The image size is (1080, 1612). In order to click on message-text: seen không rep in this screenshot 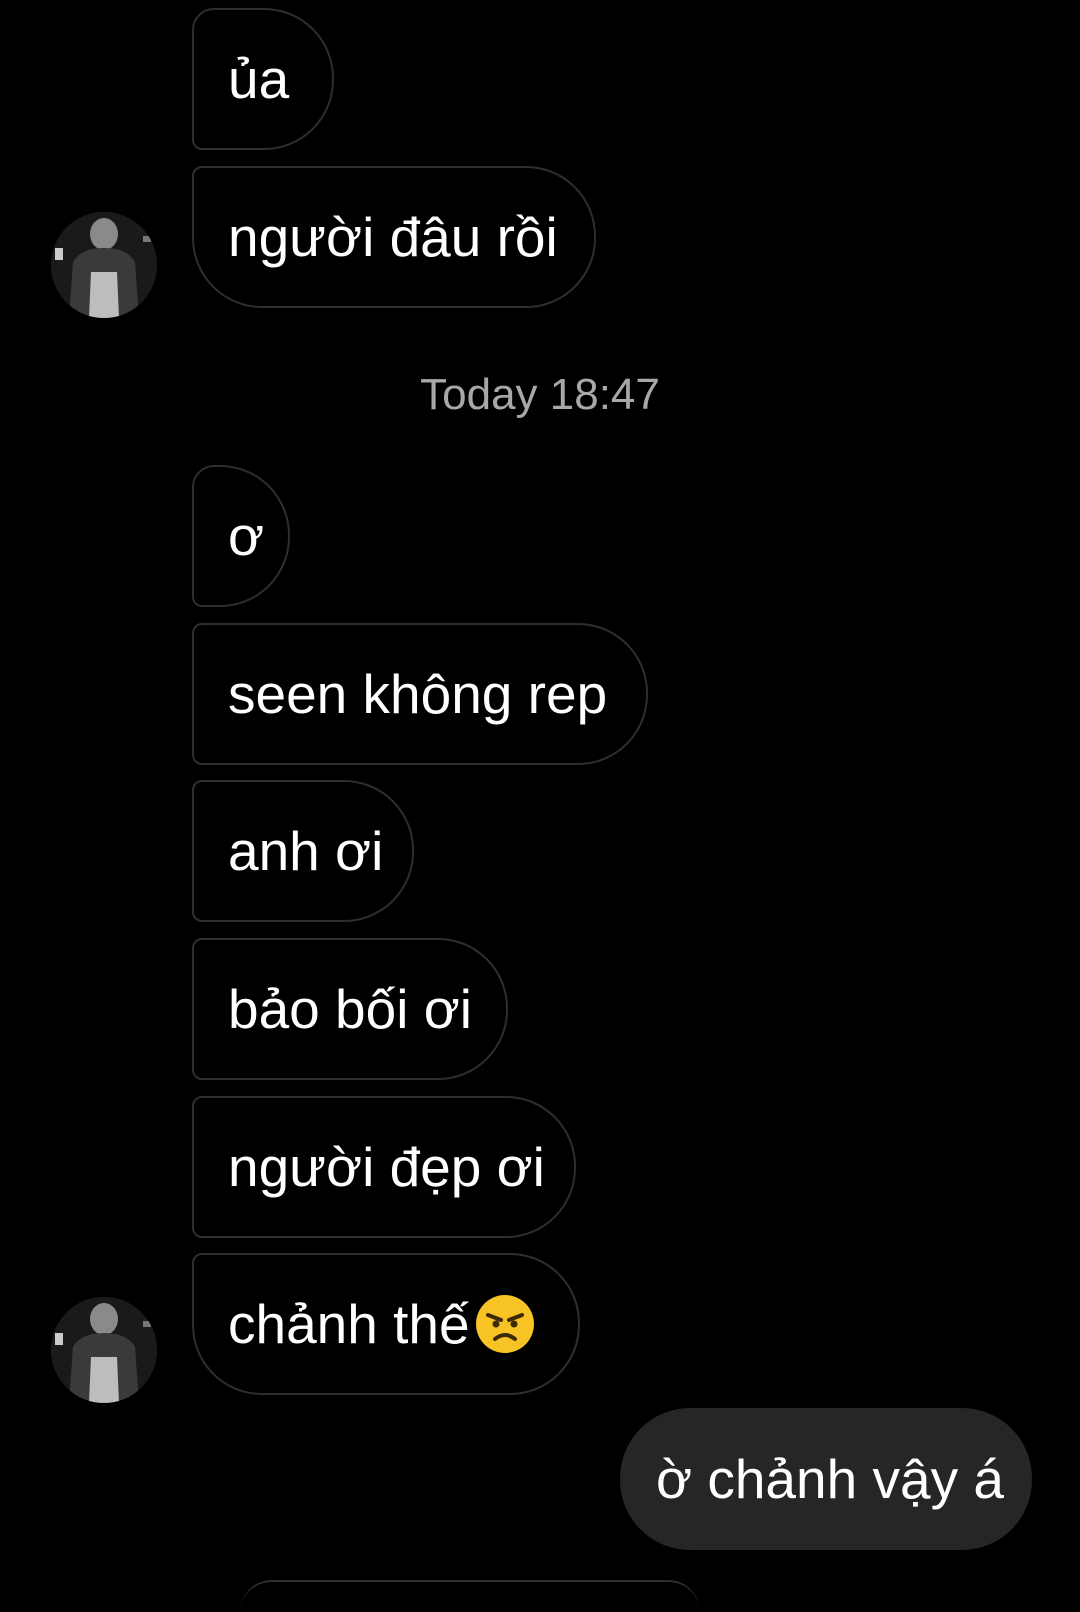, I will do `click(418, 693)`.